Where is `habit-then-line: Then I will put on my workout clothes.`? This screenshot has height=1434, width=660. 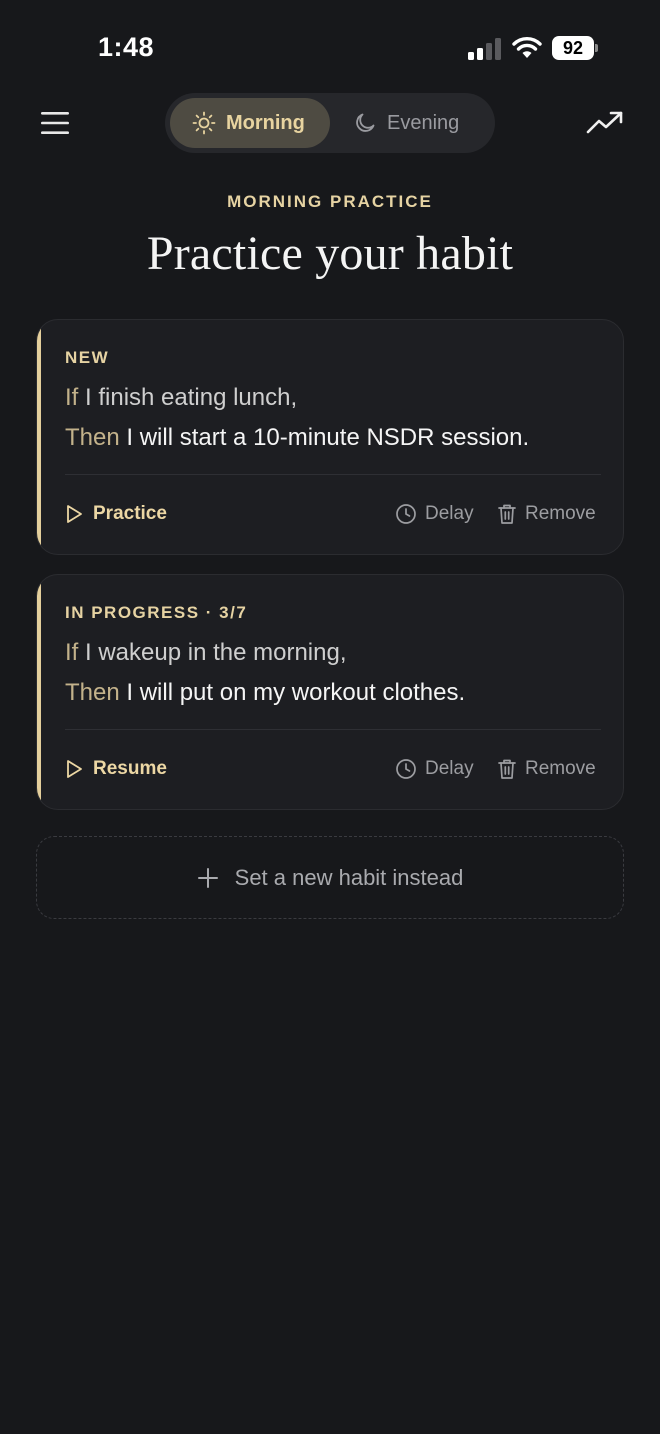 habit-then-line: Then I will put on my workout clothes. is located at coordinates (265, 693).